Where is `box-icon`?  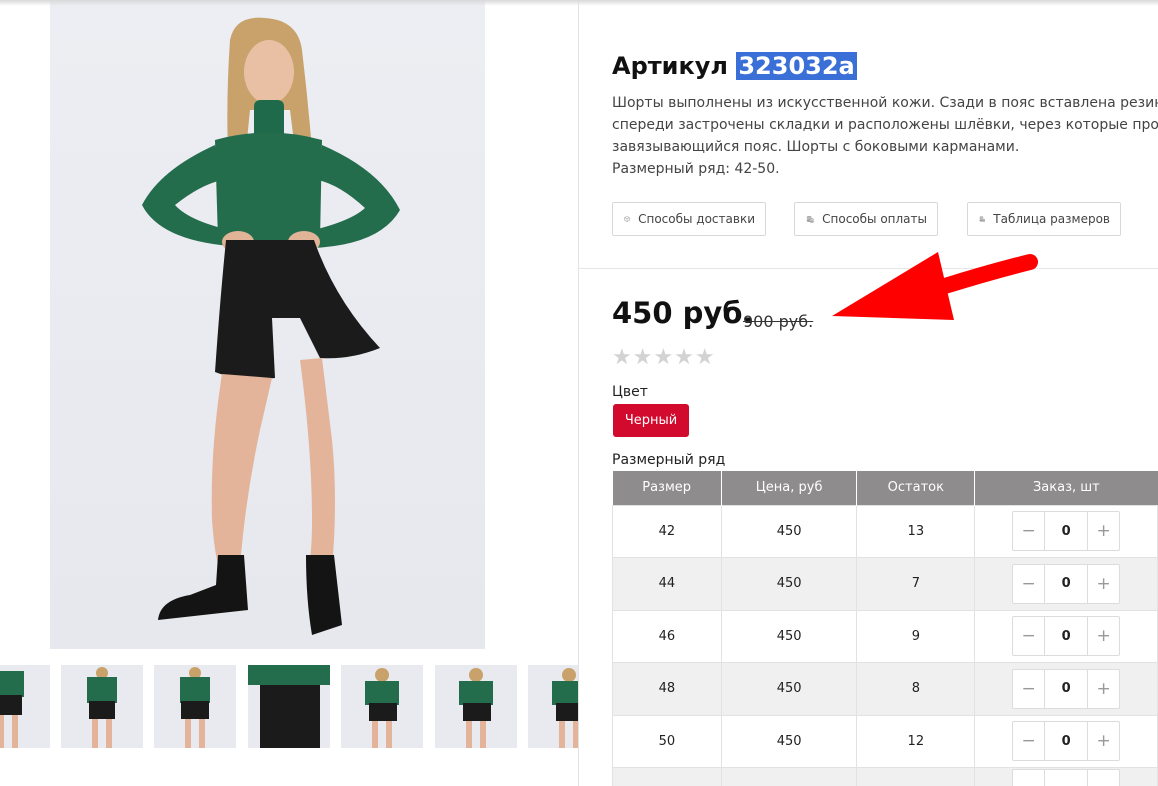
box-icon is located at coordinates (627, 219).